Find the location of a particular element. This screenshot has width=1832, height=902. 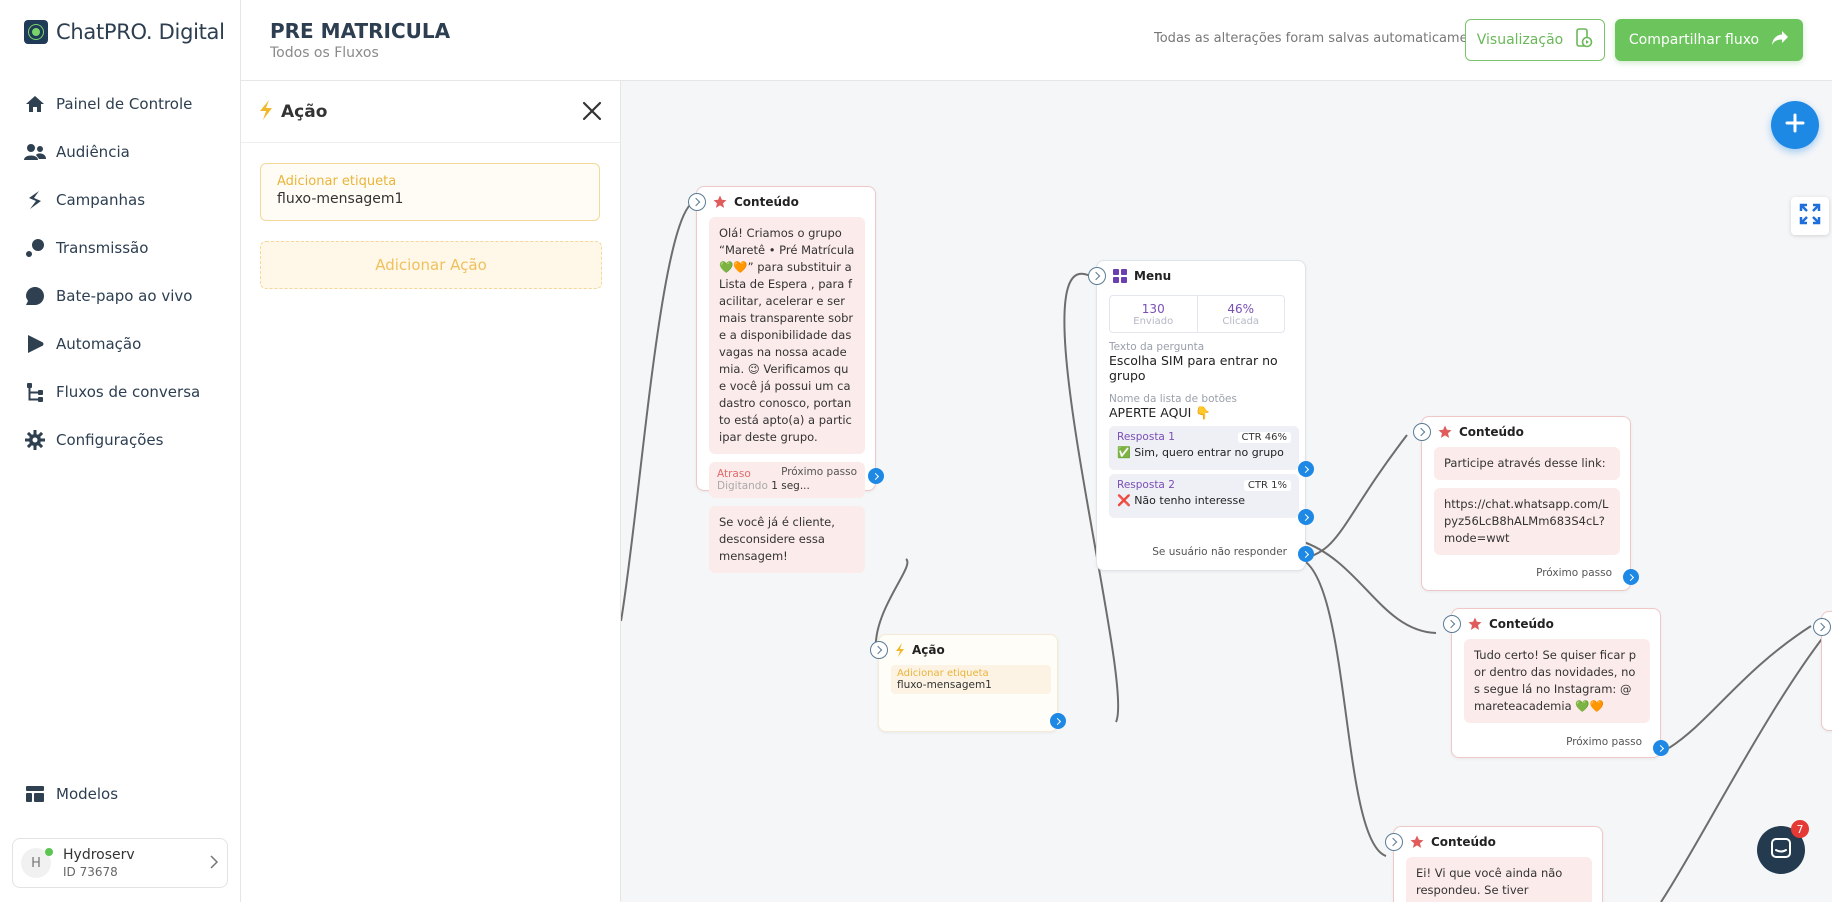

sidebar-item-audience: Audiência is located at coordinates (112, 152).